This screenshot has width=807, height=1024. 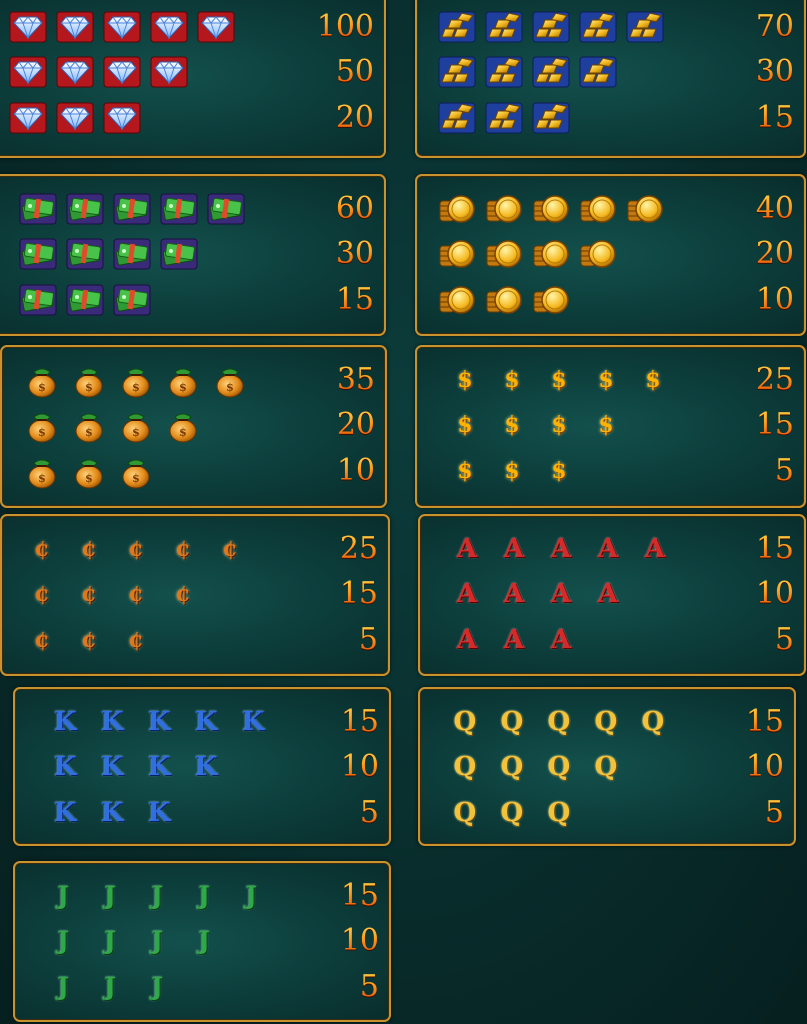 I want to click on paytable-panel-queen: Q Q Q Q Q 15 Q Q Q Q 10 Q Q Q 5, so click(x=607, y=766).